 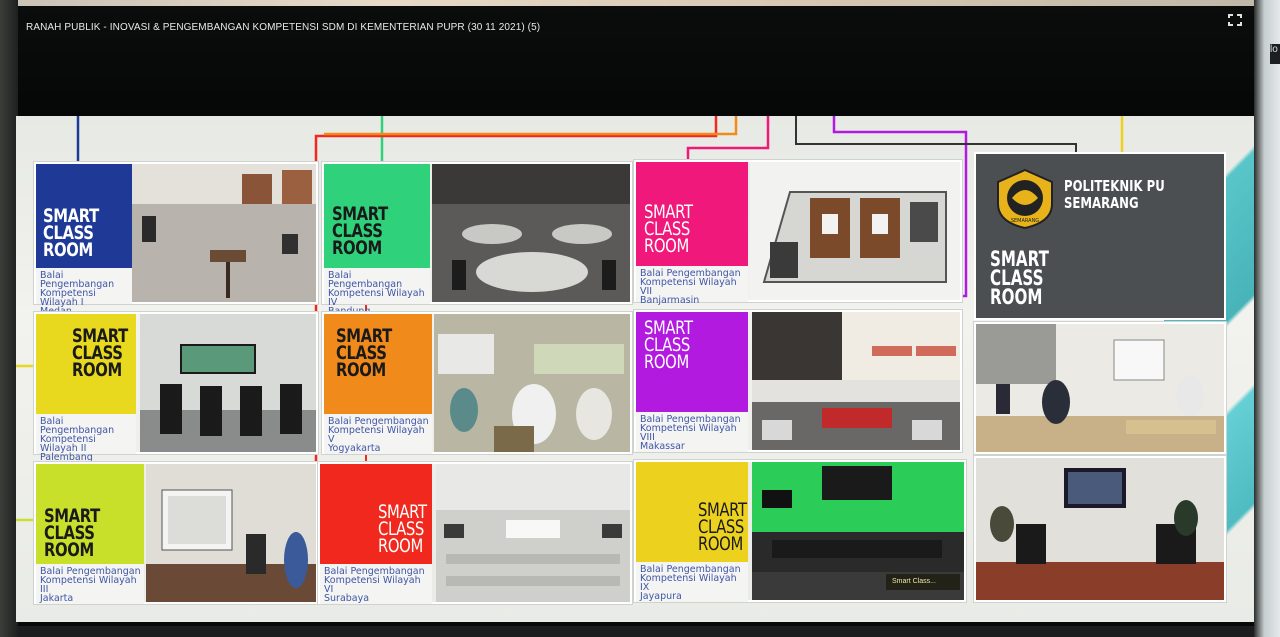 I want to click on classroom-photo-medan, so click(x=224, y=233).